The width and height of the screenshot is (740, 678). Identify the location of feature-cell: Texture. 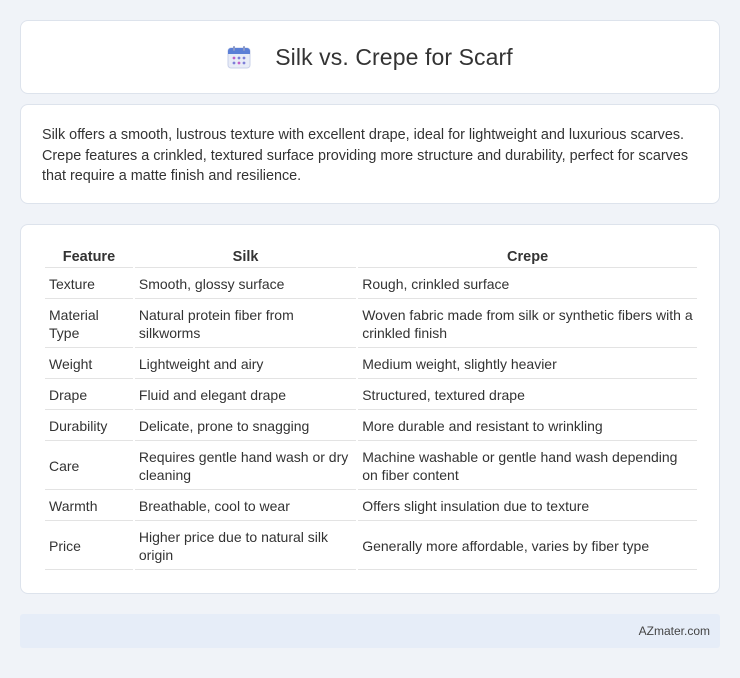
(89, 284).